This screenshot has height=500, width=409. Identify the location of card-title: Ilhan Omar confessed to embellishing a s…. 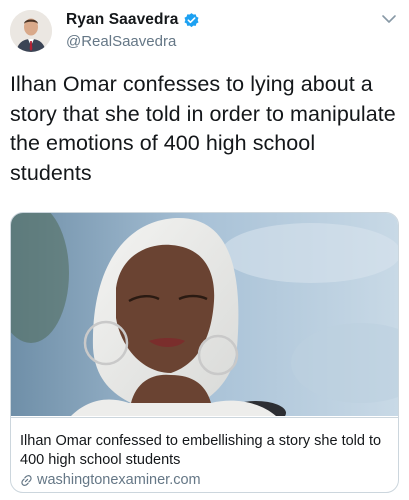
(205, 451).